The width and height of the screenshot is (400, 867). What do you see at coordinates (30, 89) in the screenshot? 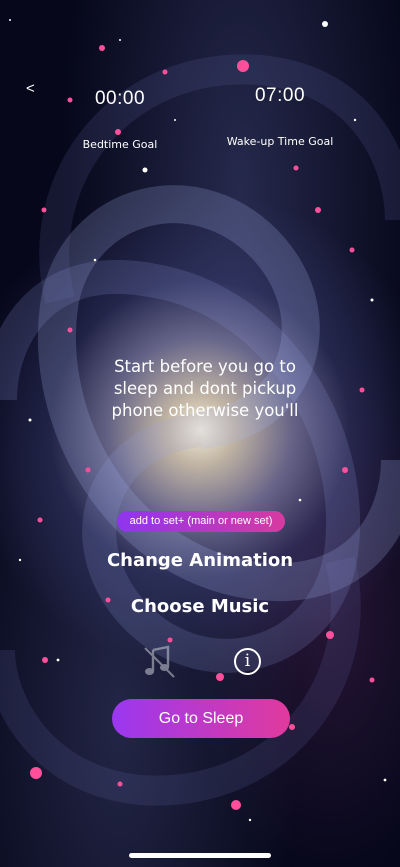
I see `back-button: <` at bounding box center [30, 89].